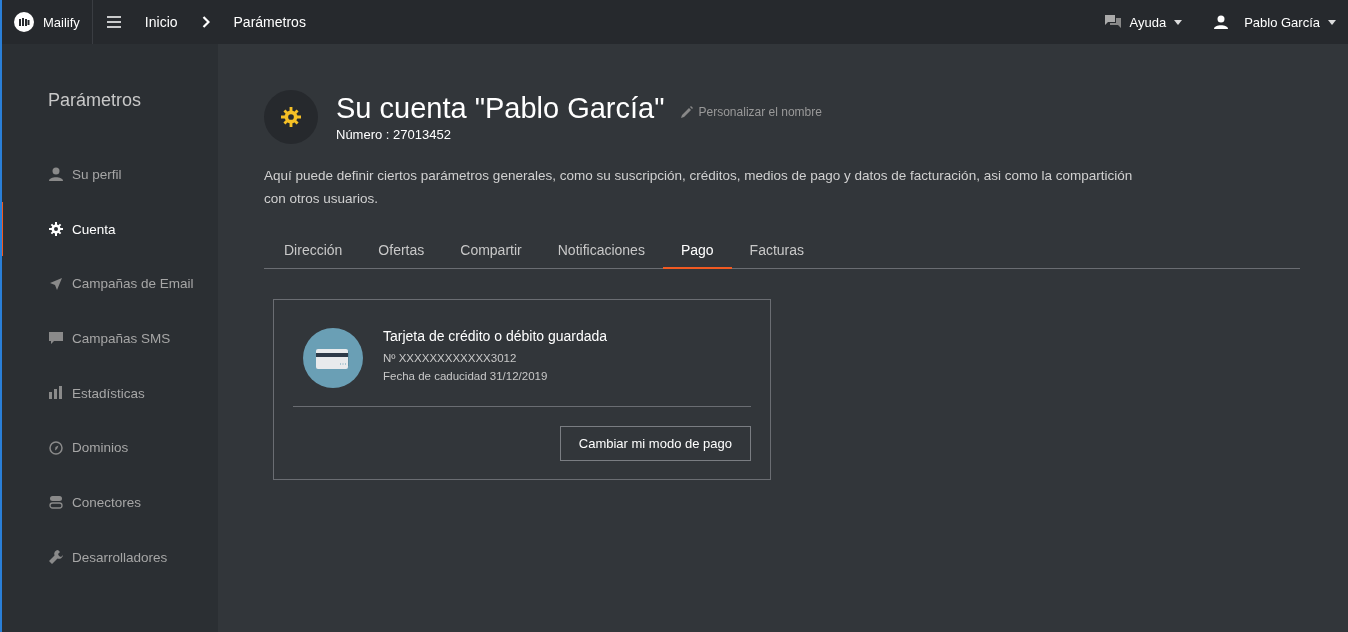 The height and width of the screenshot is (632, 1348). I want to click on menu-icon, so click(113, 22).